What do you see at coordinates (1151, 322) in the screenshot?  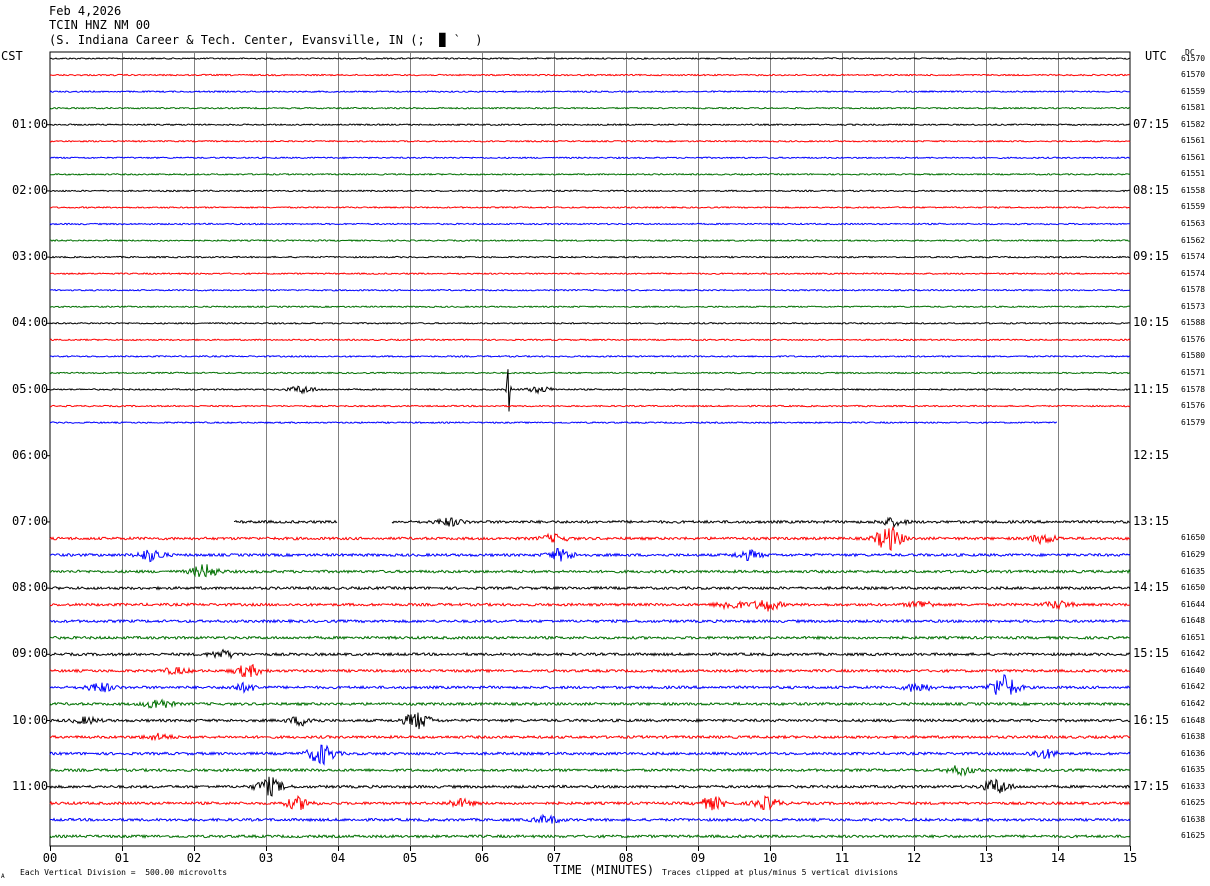 I see `right-hour-label: 10:15` at bounding box center [1151, 322].